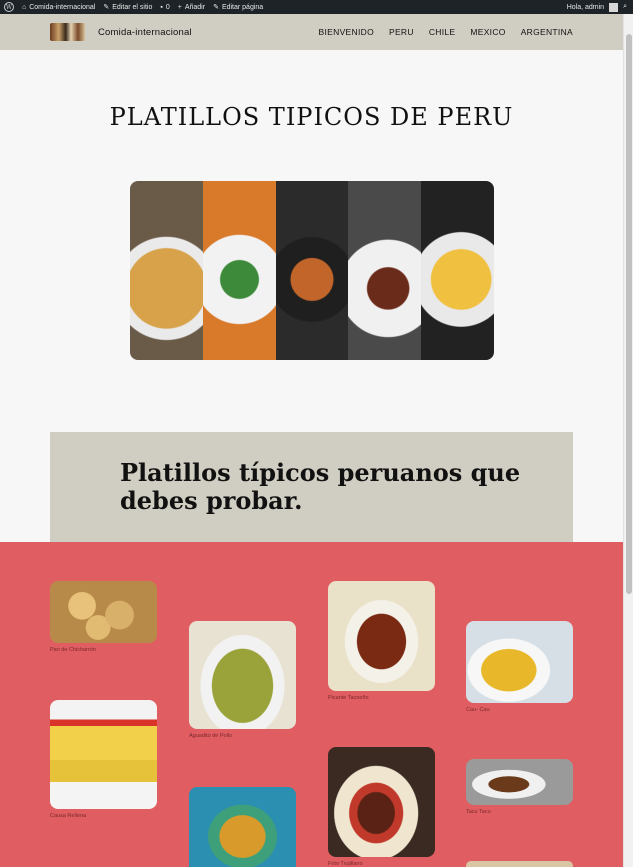  I want to click on add-new-link: + Añadir, so click(191, 7).